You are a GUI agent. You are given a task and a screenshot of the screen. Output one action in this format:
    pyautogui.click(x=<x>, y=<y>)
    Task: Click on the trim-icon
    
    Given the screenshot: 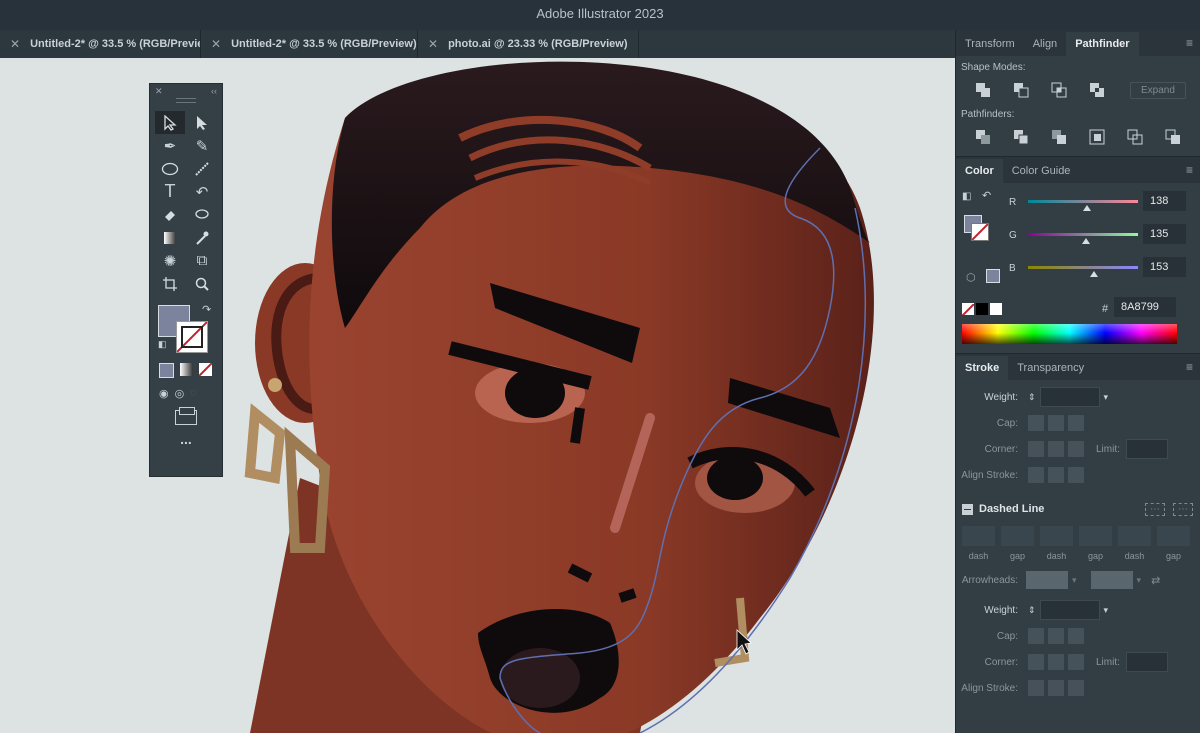 What is the action you would take?
    pyautogui.click(x=1021, y=137)
    